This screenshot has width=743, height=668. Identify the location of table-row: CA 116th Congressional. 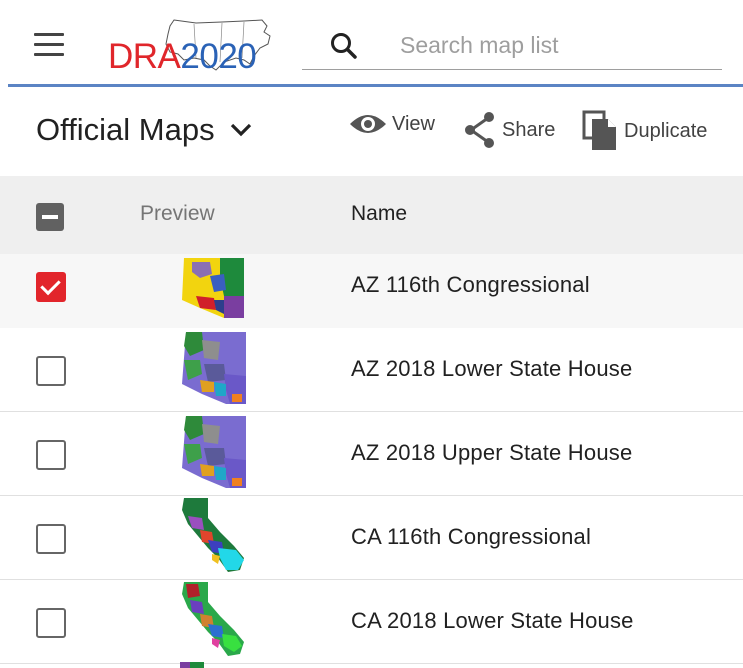
(371, 538).